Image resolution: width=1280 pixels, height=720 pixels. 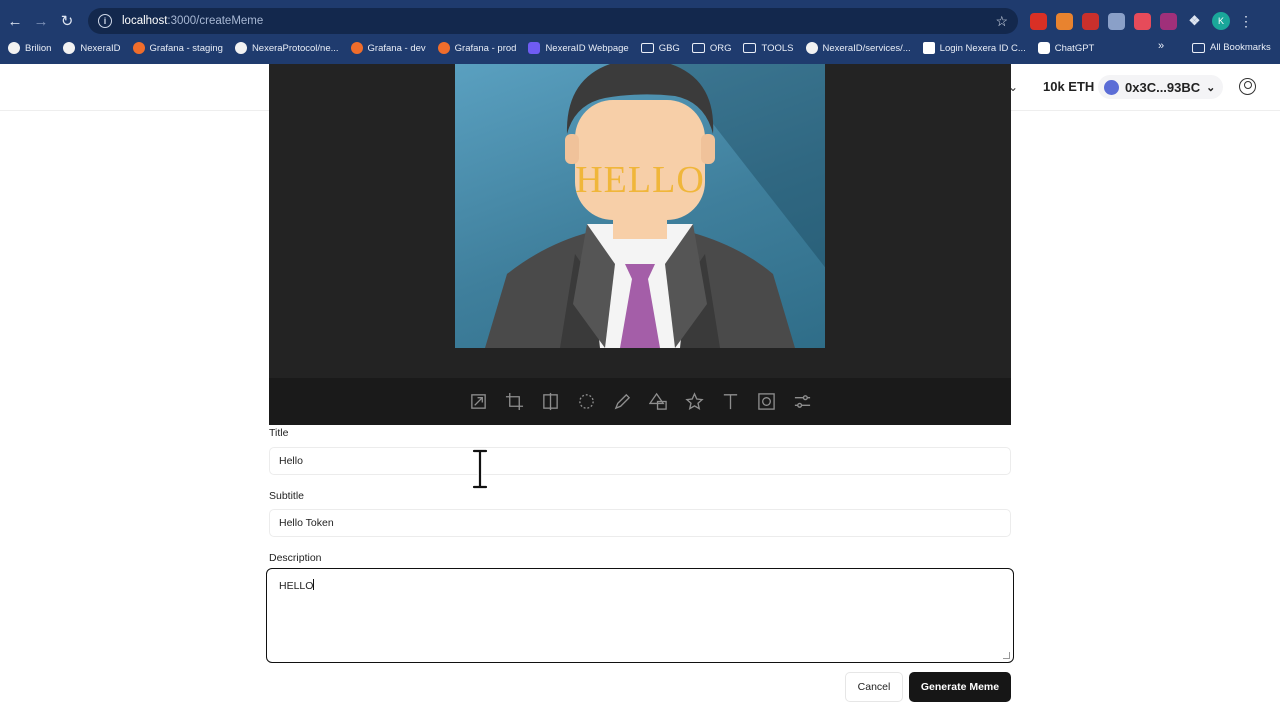 I want to click on bookmark-label: ChatGPT, so click(x=1074, y=48).